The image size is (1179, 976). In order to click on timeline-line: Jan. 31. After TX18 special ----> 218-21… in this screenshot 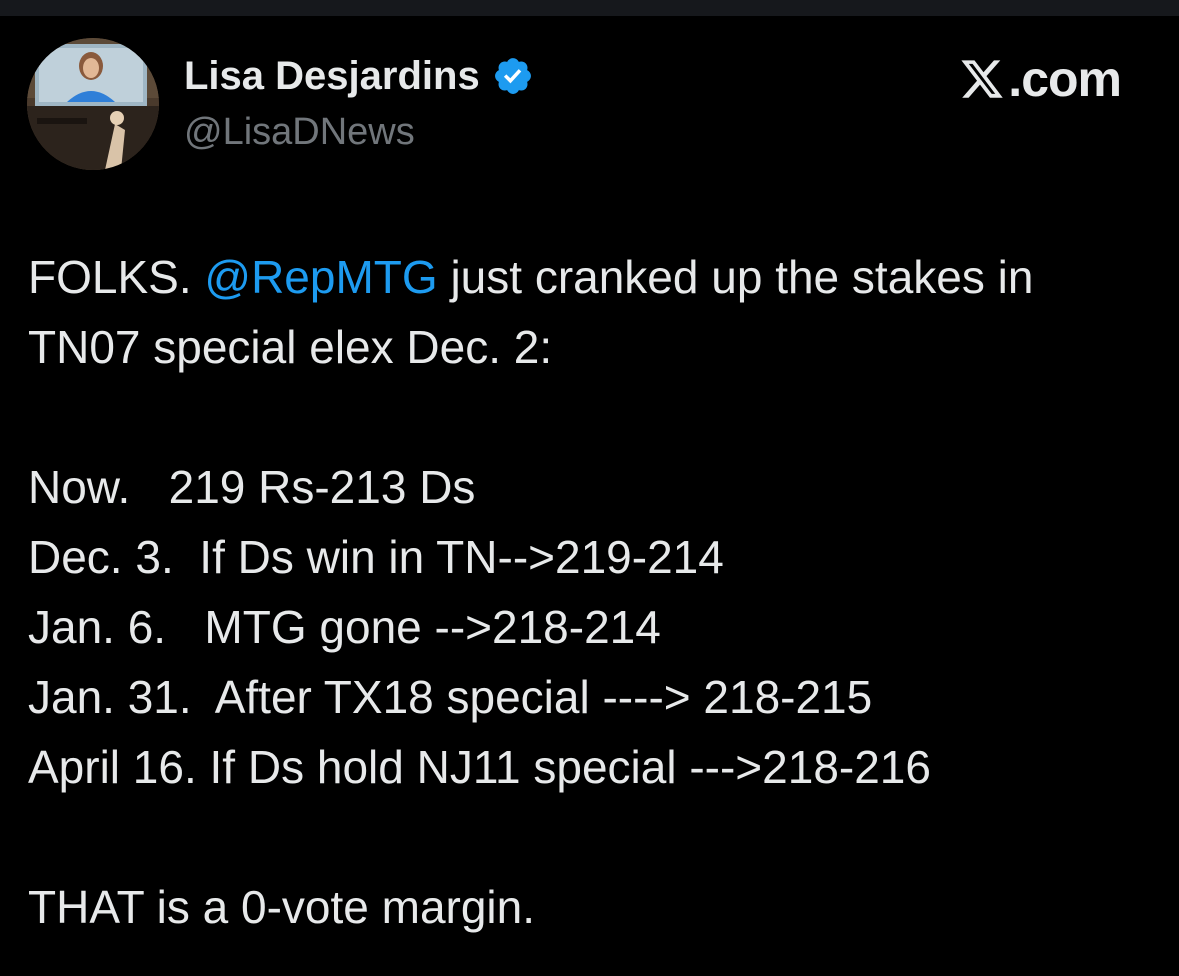, I will do `click(450, 697)`.